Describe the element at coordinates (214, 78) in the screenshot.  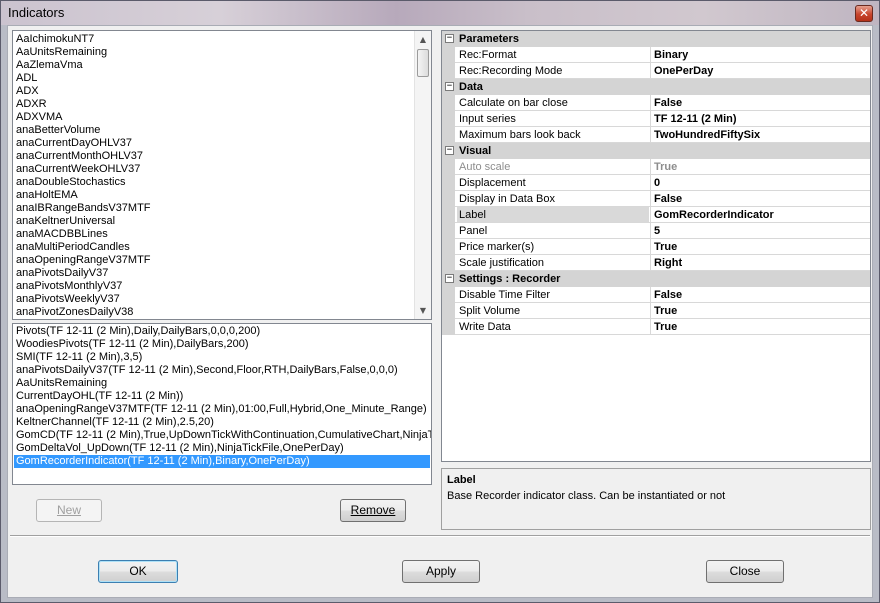
I see `list-item: ADL` at that location.